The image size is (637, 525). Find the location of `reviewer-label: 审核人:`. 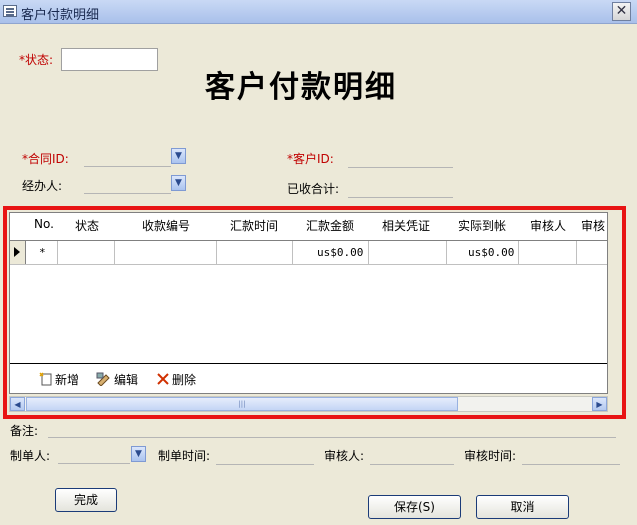

reviewer-label: 审核人: is located at coordinates (344, 456).